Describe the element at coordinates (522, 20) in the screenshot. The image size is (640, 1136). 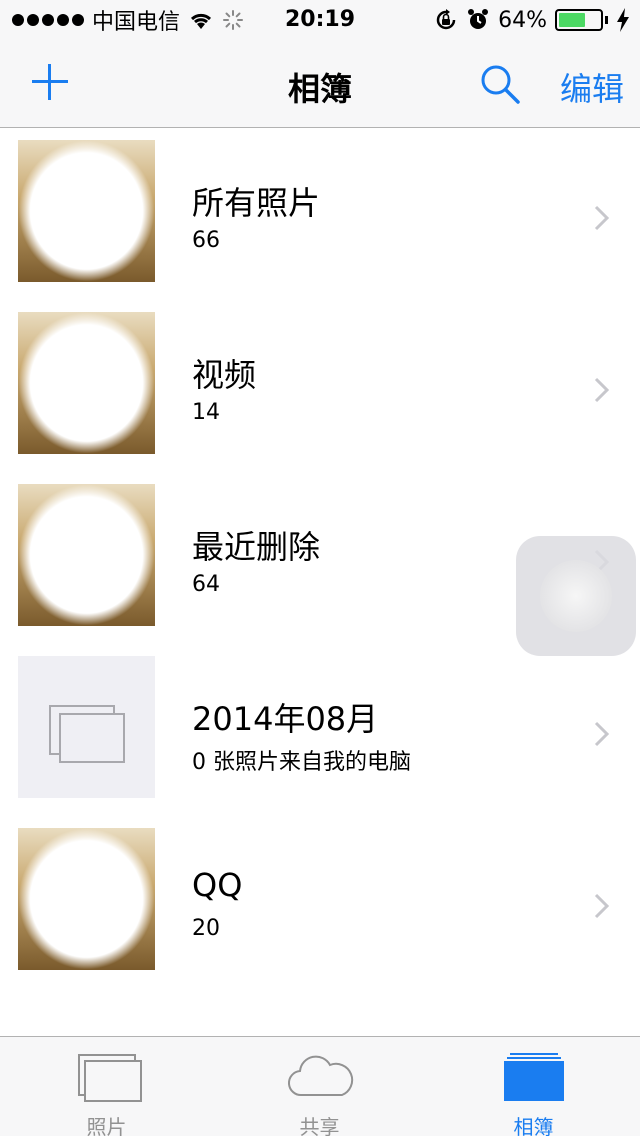
I see `battery-percent: 64%` at that location.